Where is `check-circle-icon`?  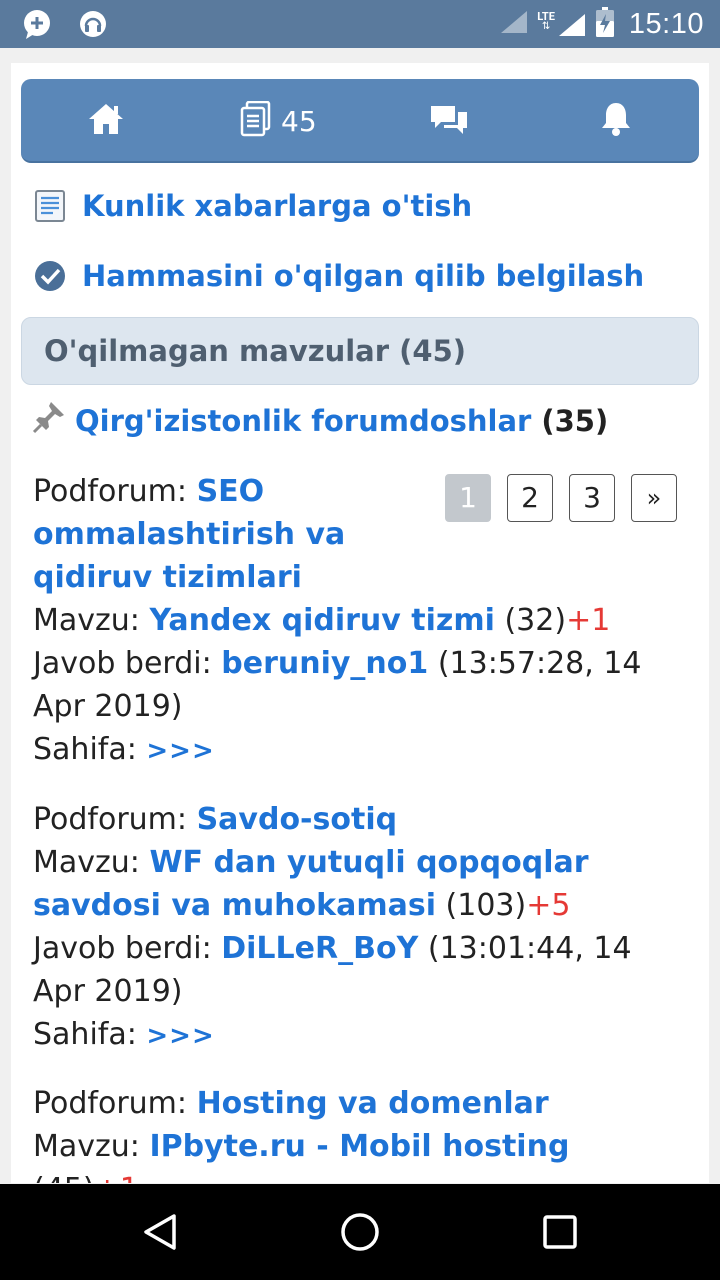
check-circle-icon is located at coordinates (50, 276).